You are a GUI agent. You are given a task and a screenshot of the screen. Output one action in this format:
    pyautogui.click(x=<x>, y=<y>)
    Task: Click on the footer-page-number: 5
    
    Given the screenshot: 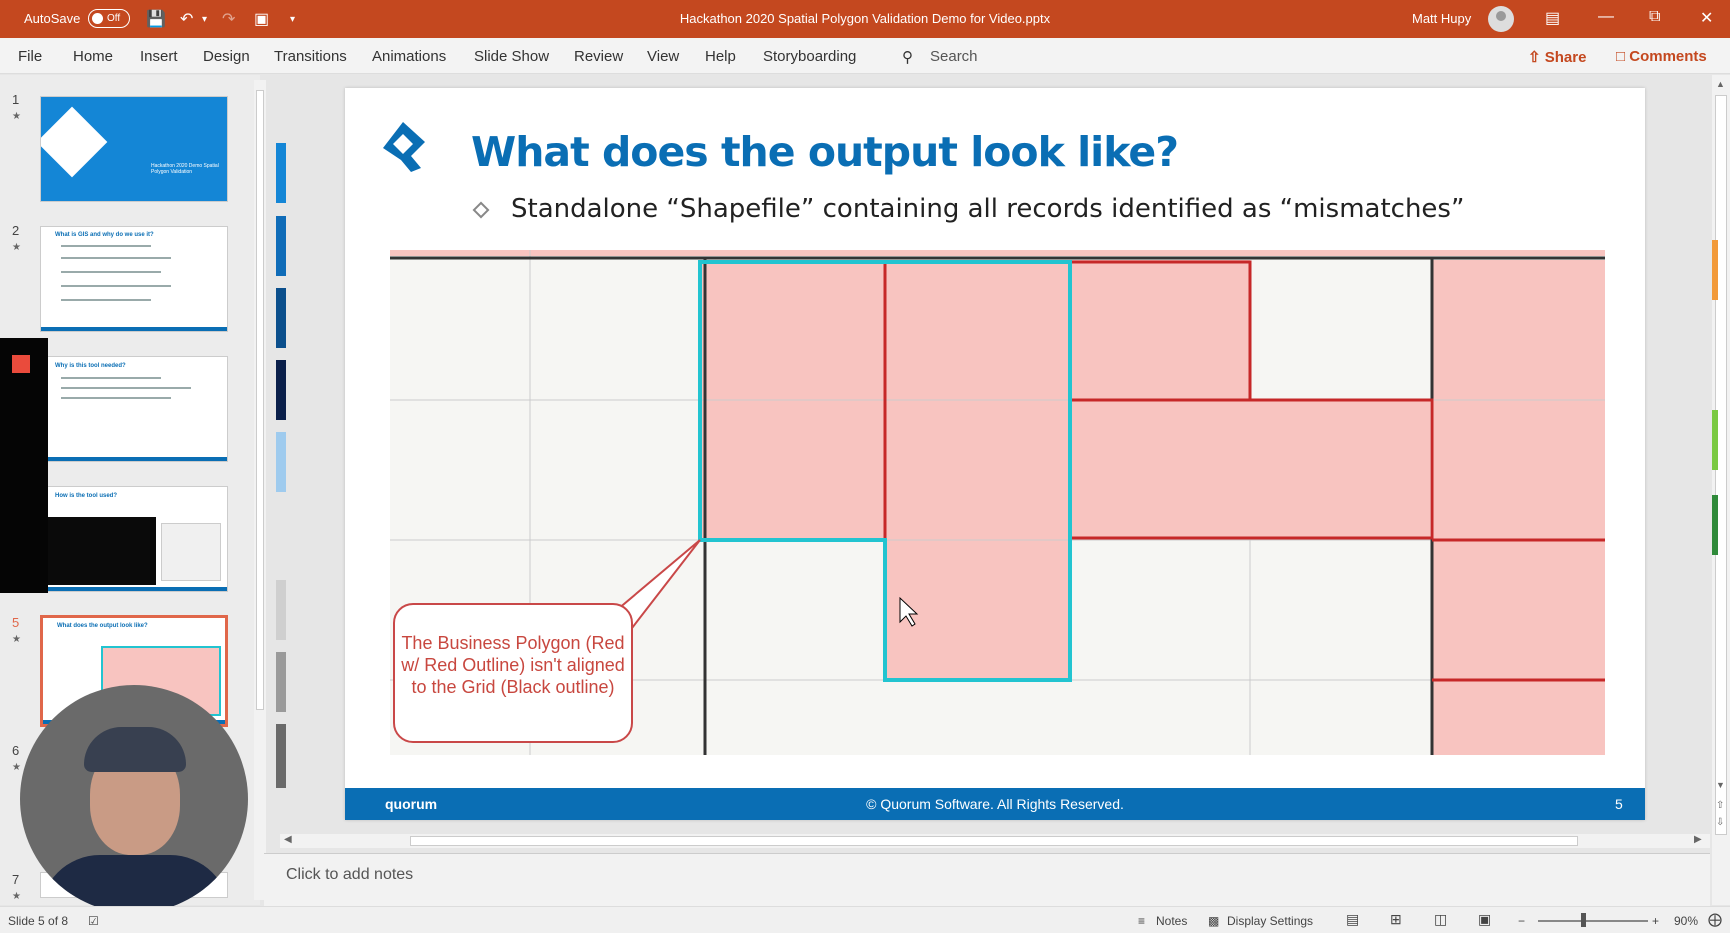 What is the action you would take?
    pyautogui.click(x=1619, y=804)
    